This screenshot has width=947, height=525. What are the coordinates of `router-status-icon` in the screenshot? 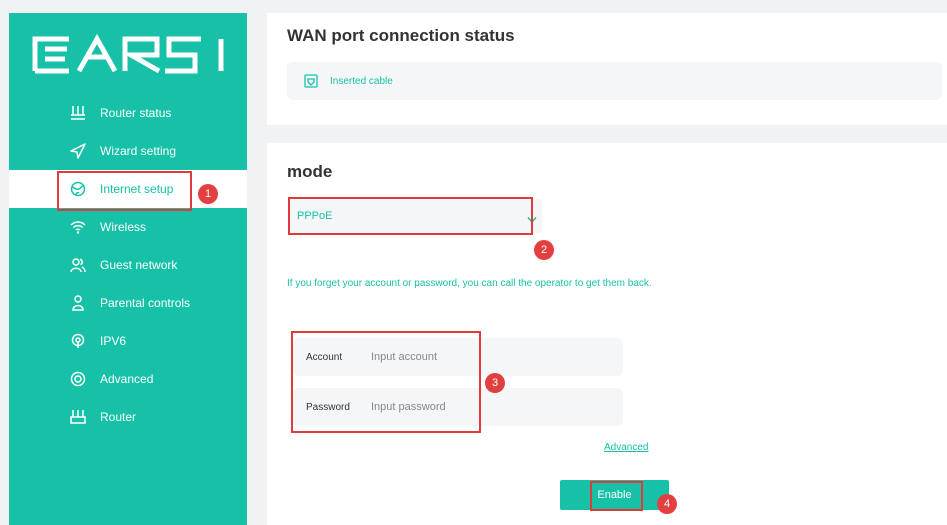 It's located at (78, 113).